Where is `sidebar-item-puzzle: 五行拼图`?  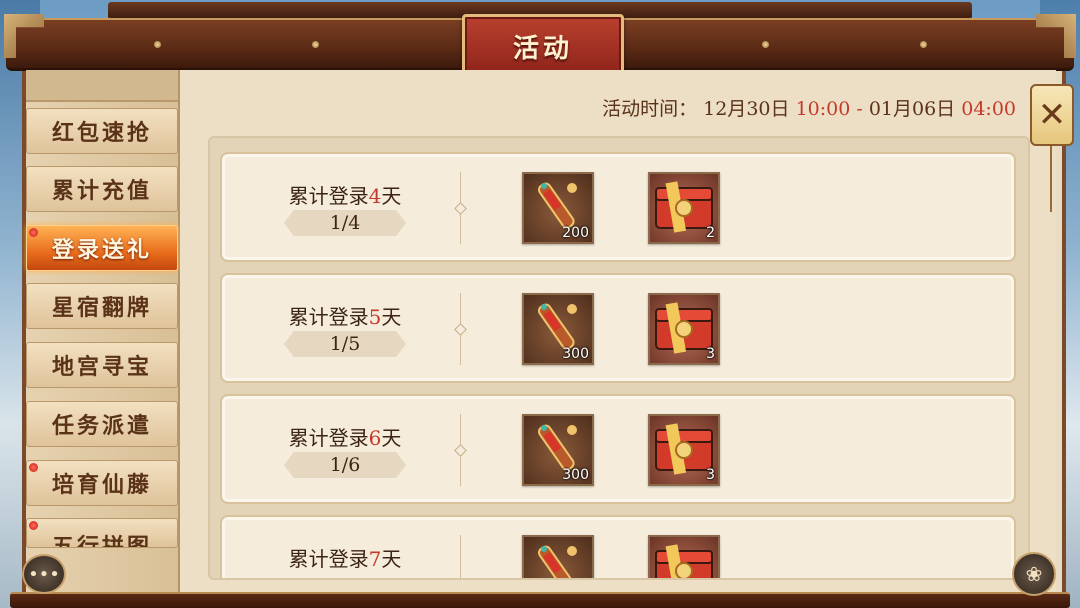 sidebar-item-puzzle: 五行拼图 is located at coordinates (102, 533).